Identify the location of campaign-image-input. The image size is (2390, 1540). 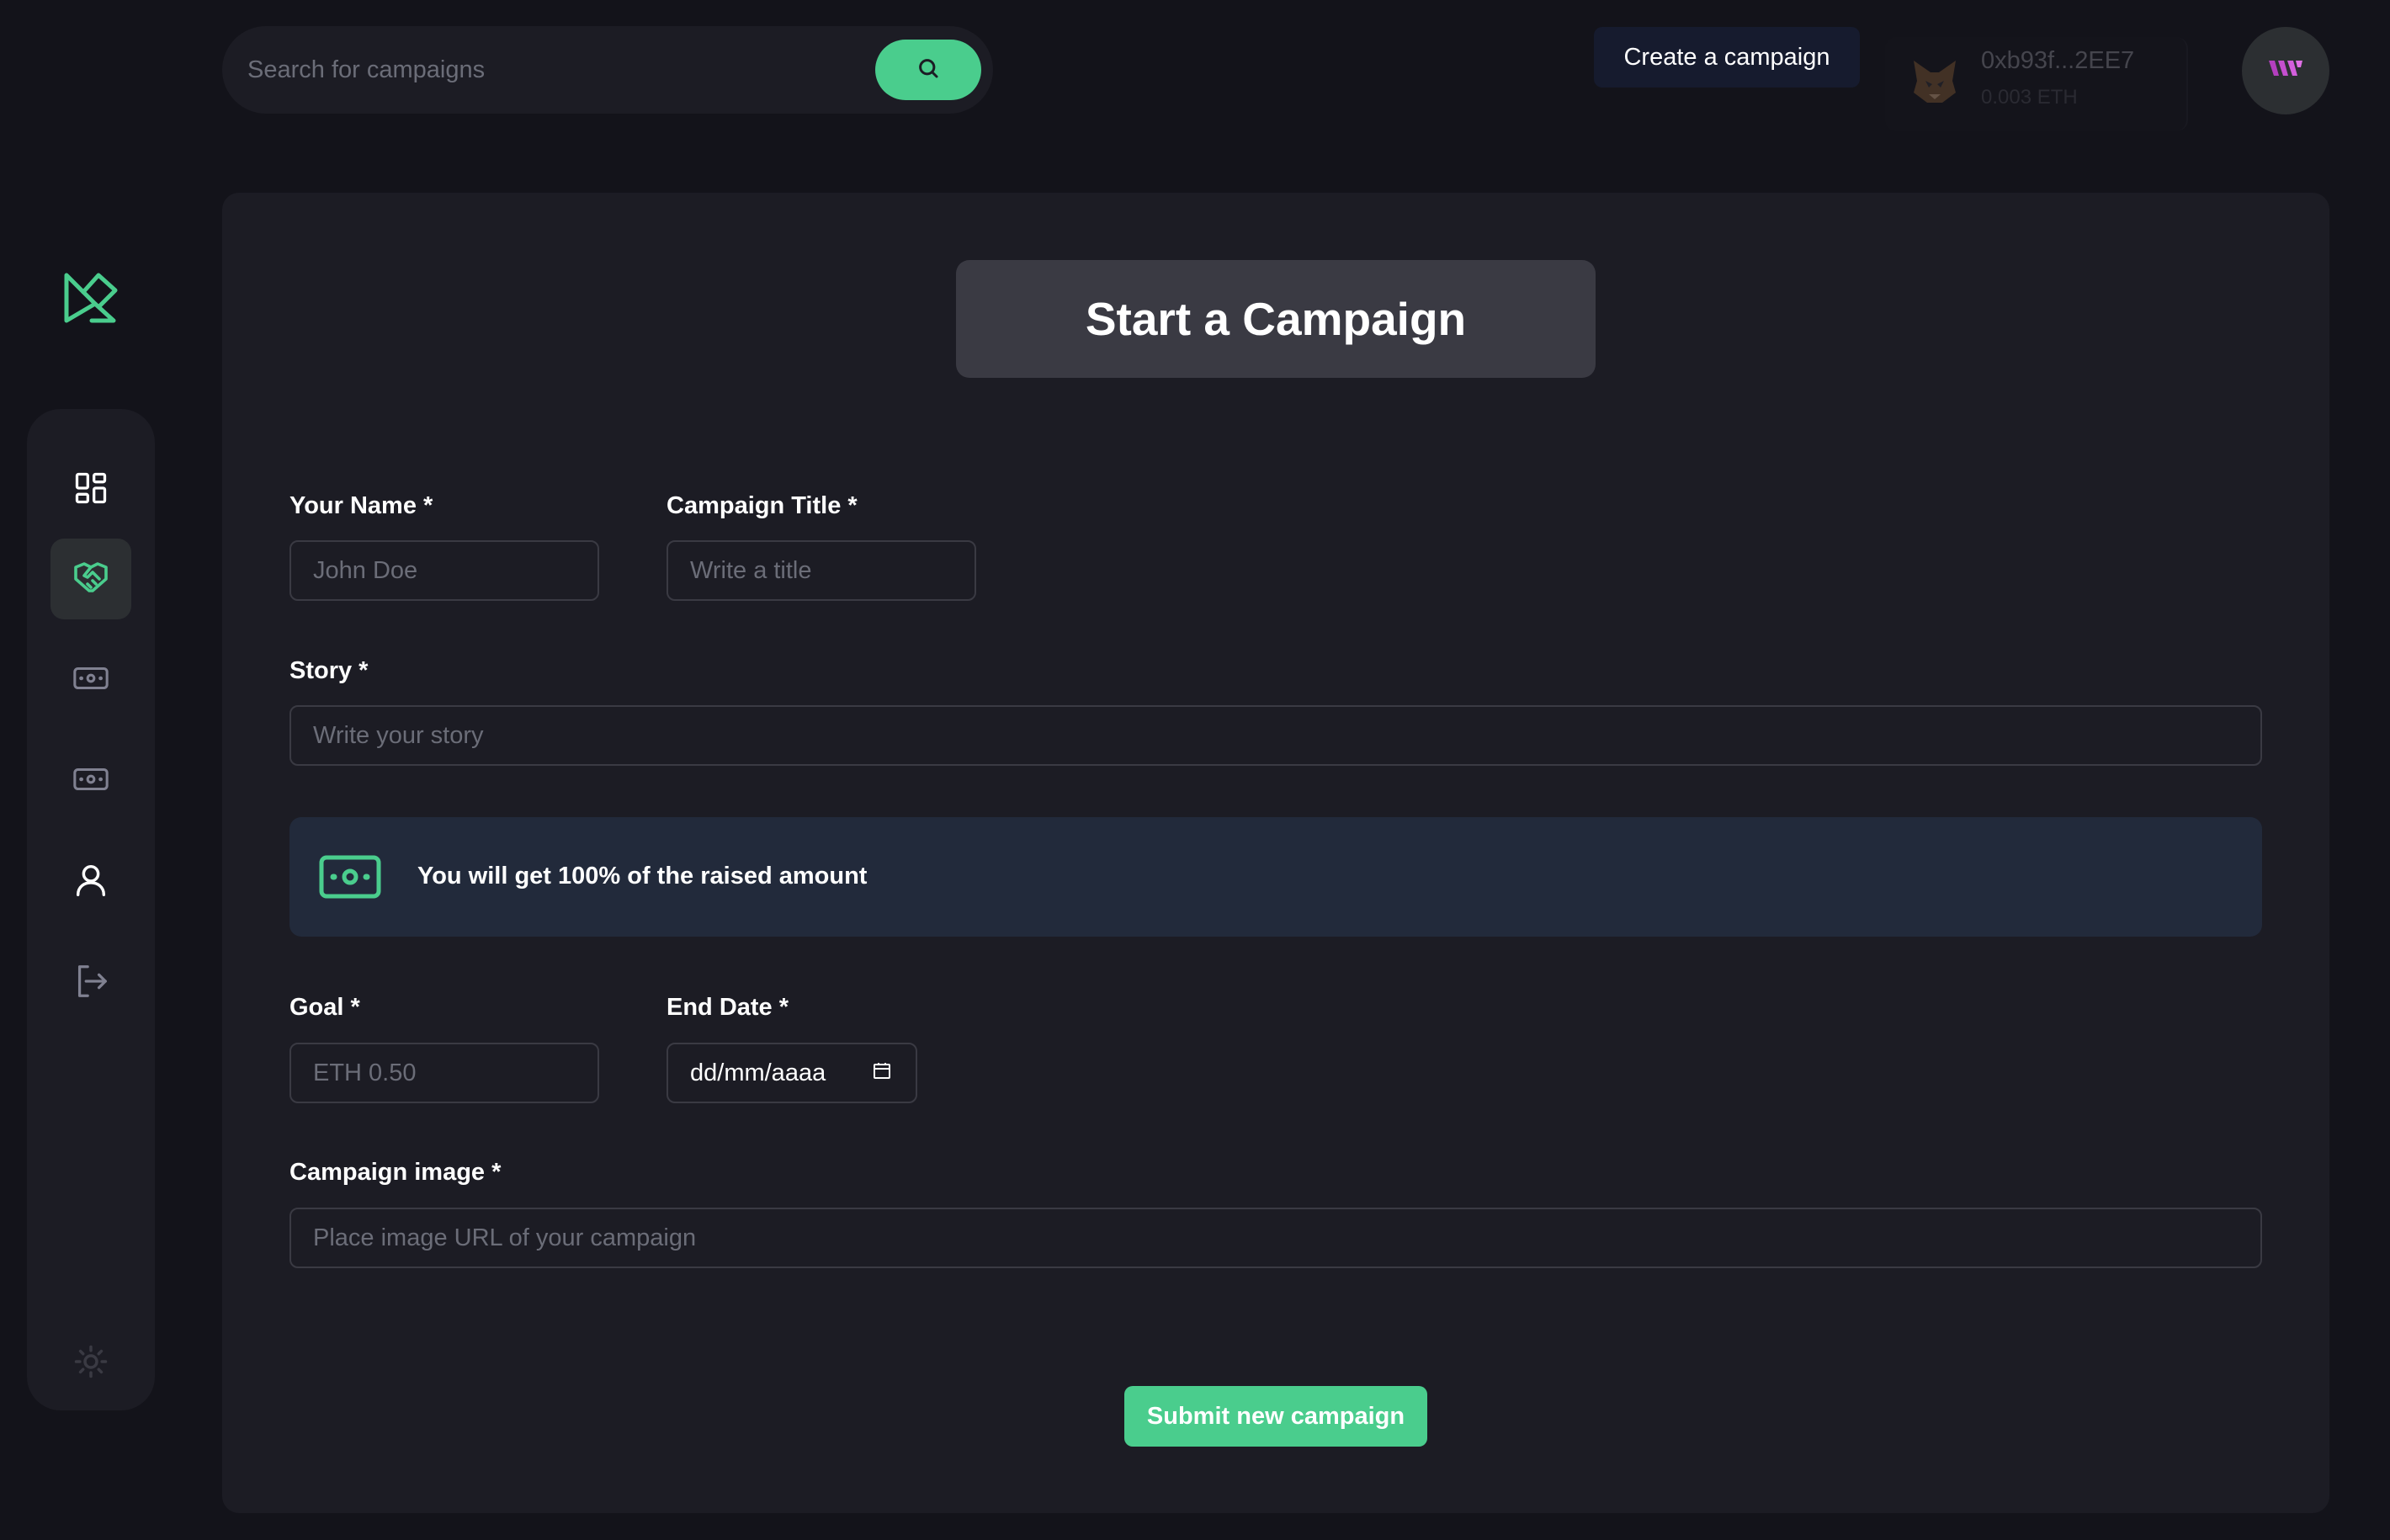
(1275, 1238).